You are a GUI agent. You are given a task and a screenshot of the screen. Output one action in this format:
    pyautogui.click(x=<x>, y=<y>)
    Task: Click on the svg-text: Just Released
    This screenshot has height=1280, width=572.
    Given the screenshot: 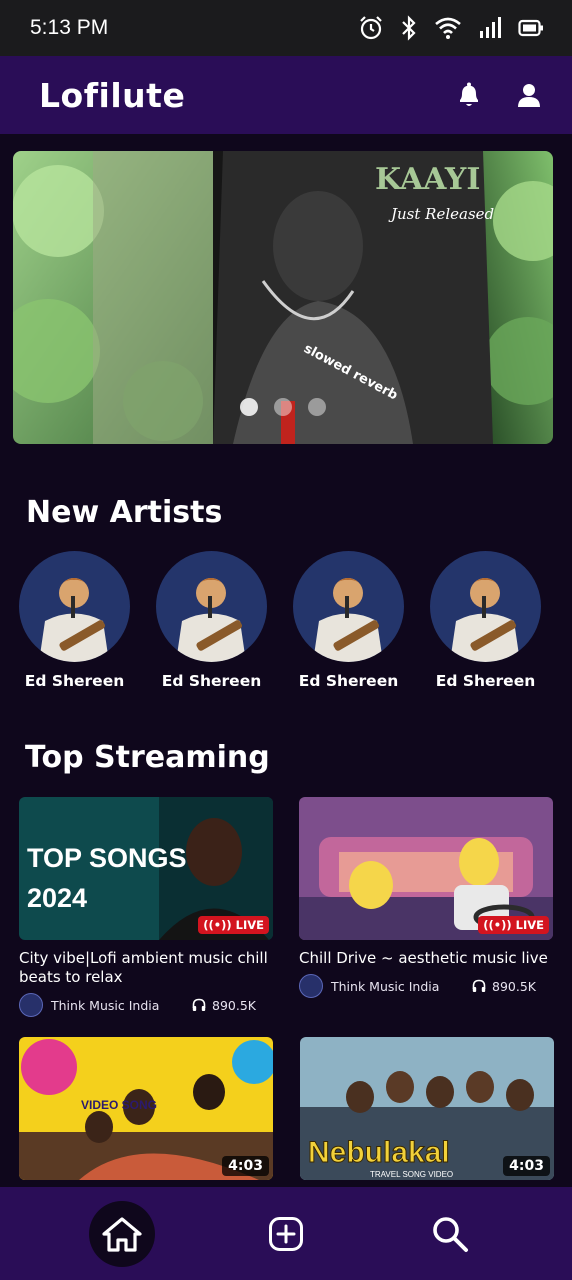 What is the action you would take?
    pyautogui.click(x=441, y=214)
    